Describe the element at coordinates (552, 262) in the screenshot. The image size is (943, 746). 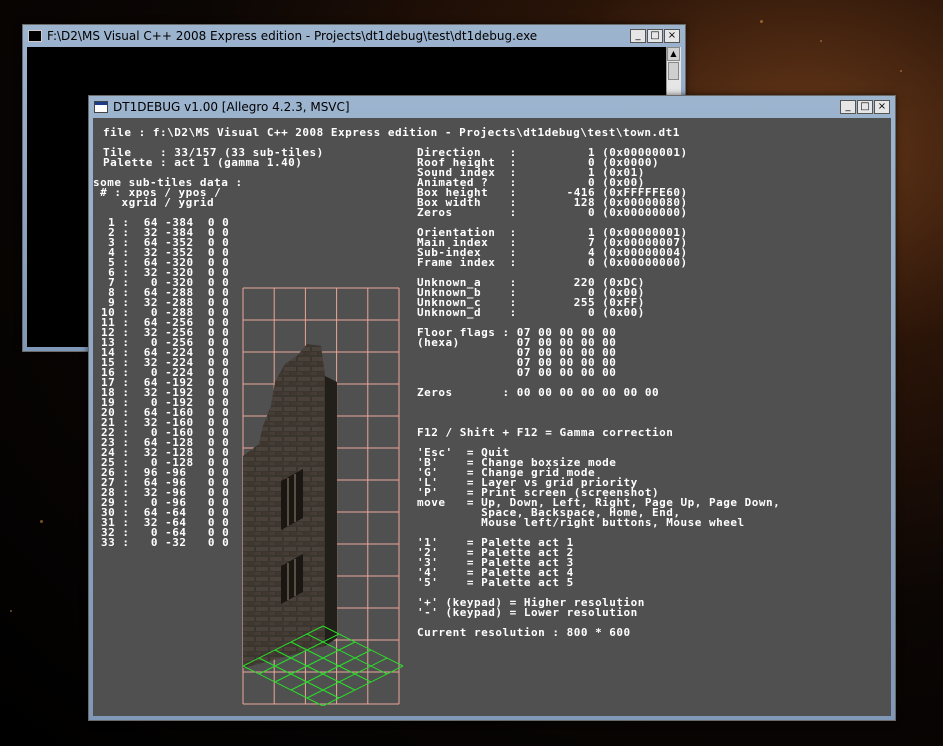
I see `property-row: Frame index : 0 (0x00000000)` at that location.